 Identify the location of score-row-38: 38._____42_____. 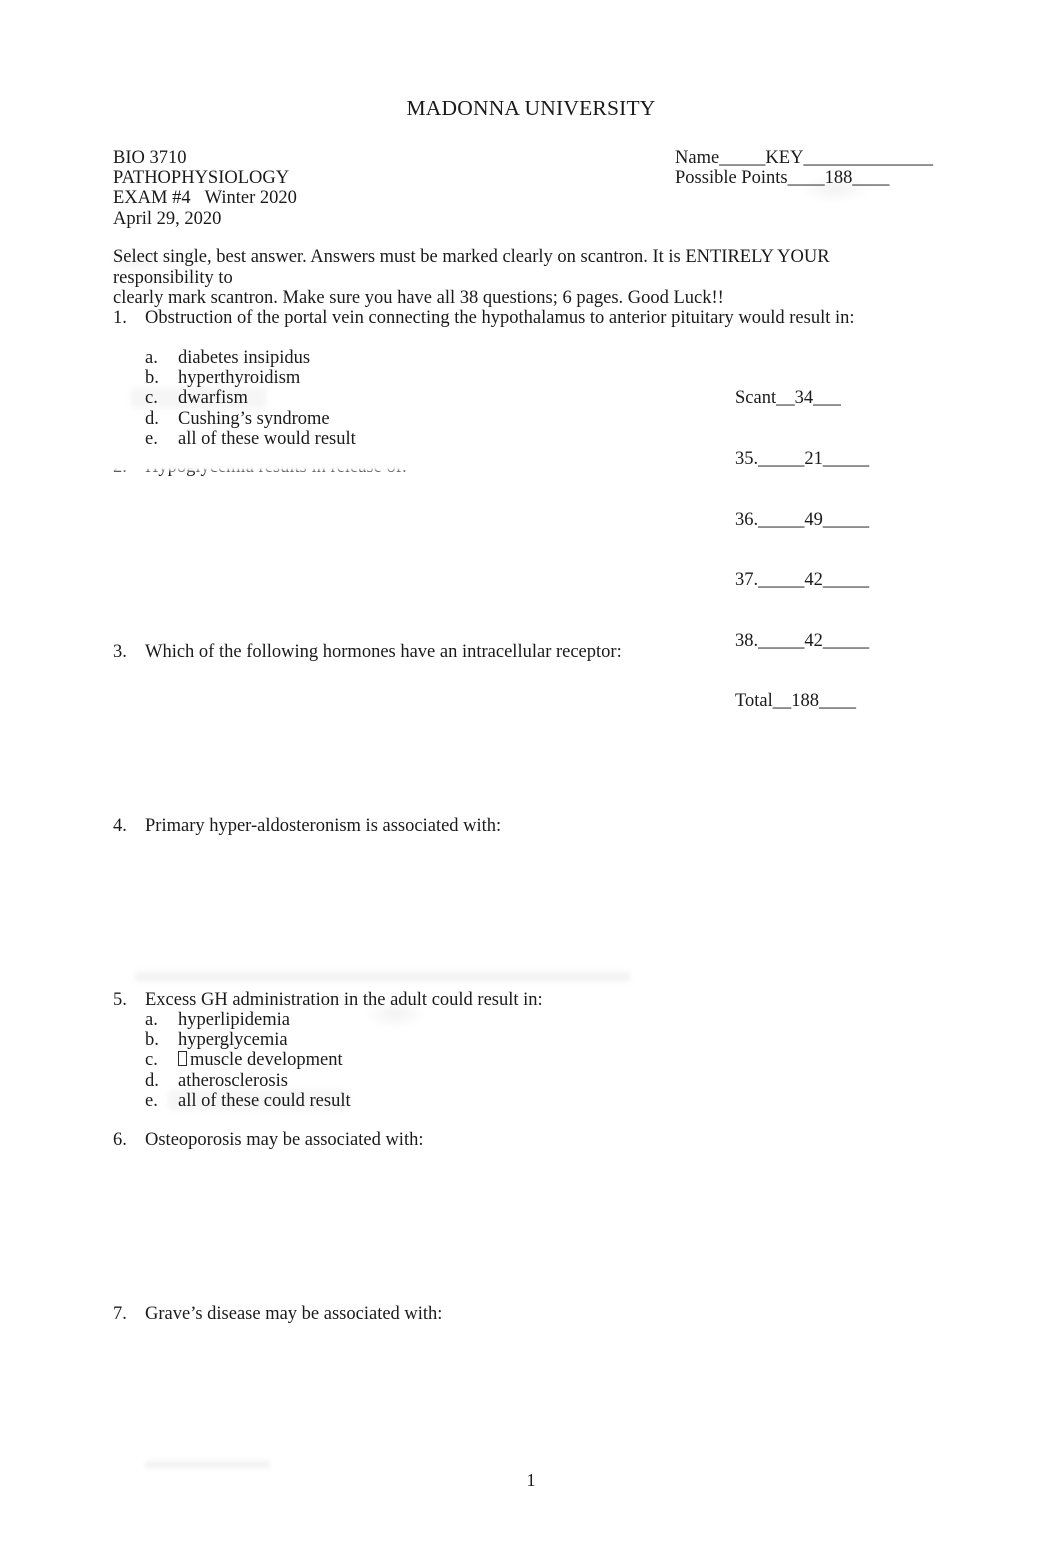
(802, 640).